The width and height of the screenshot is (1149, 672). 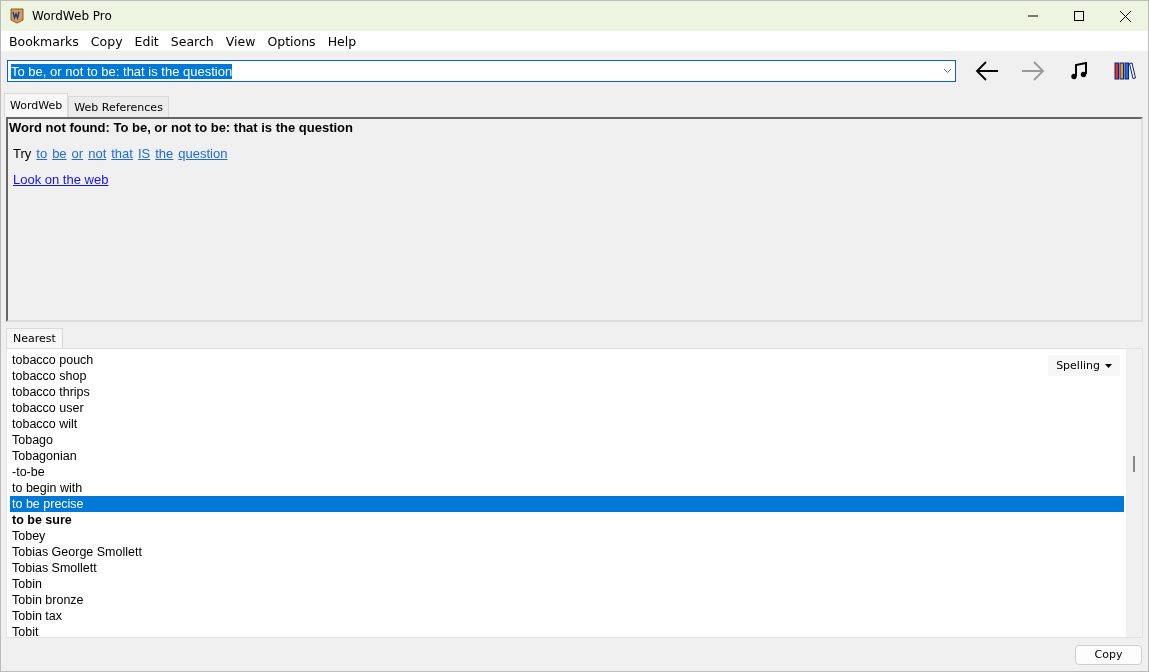 What do you see at coordinates (291, 41) in the screenshot?
I see `menu-item: Options` at bounding box center [291, 41].